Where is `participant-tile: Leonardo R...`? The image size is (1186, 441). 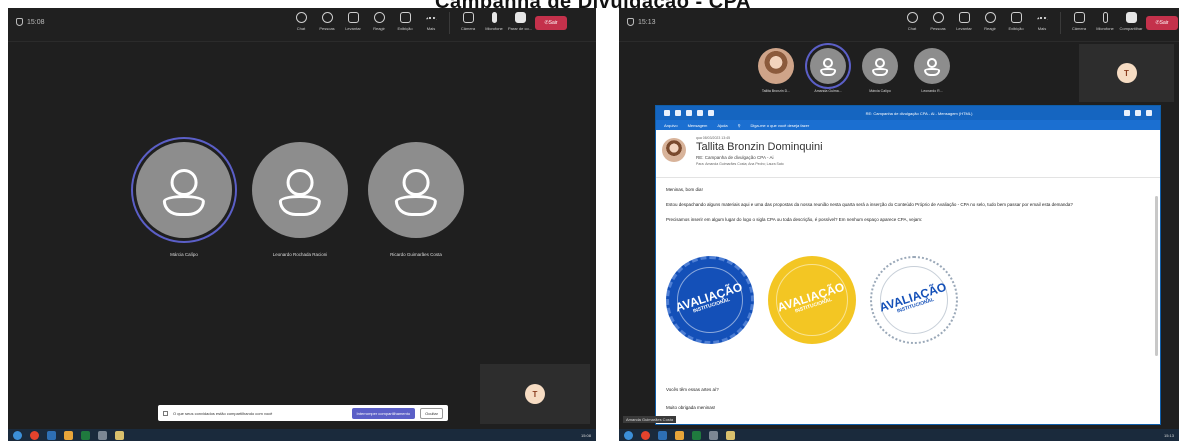 participant-tile: Leonardo R... is located at coordinates (932, 70).